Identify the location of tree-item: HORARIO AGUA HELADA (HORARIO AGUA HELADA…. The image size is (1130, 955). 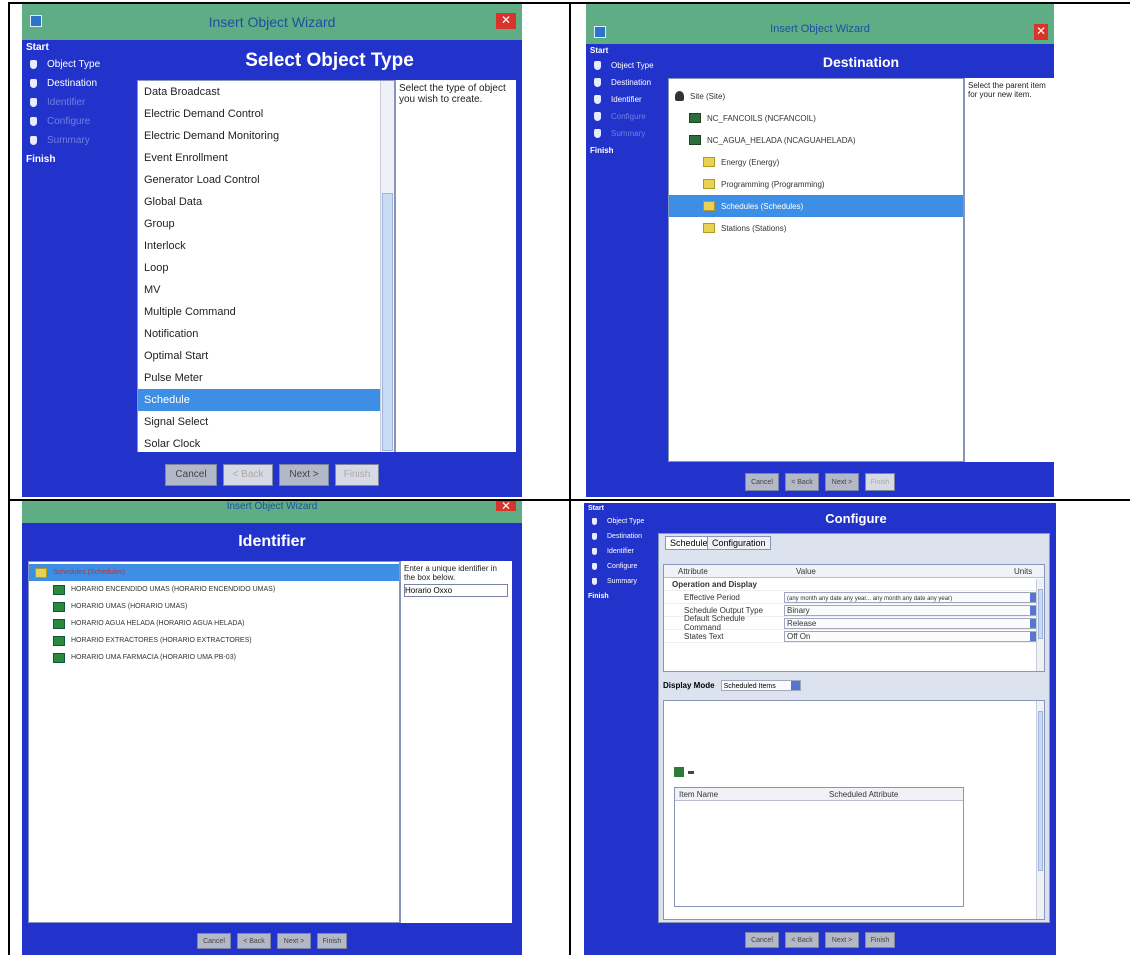
(214, 623).